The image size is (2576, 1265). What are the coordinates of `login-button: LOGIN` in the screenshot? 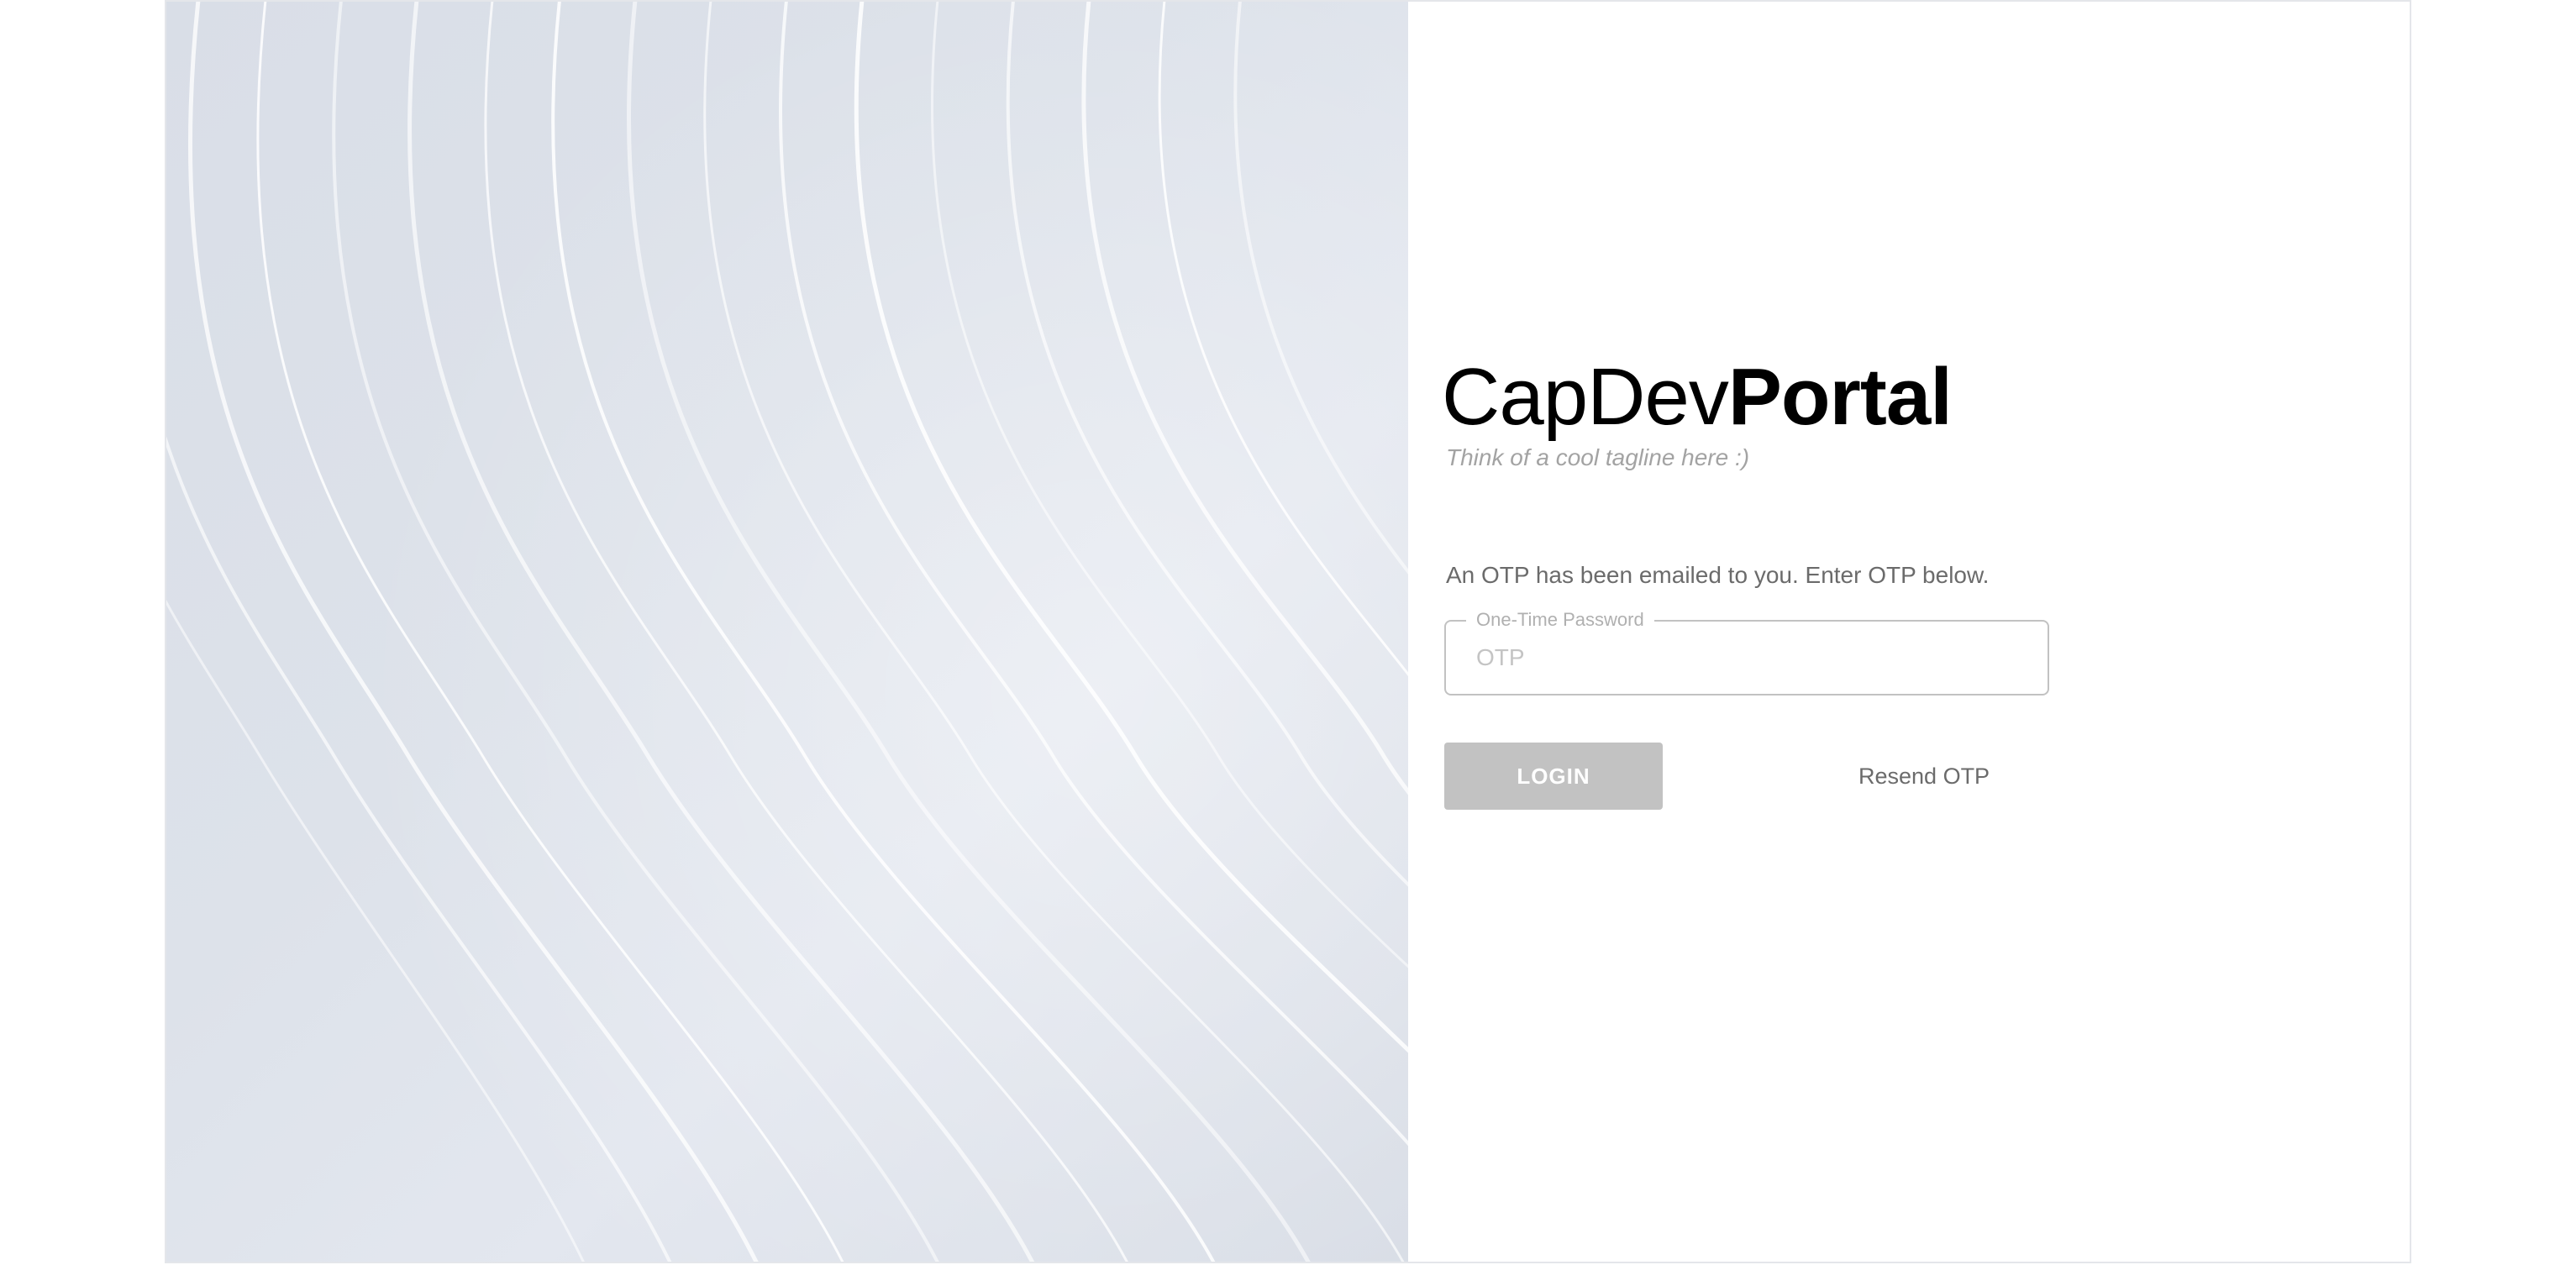 It's located at (1553, 776).